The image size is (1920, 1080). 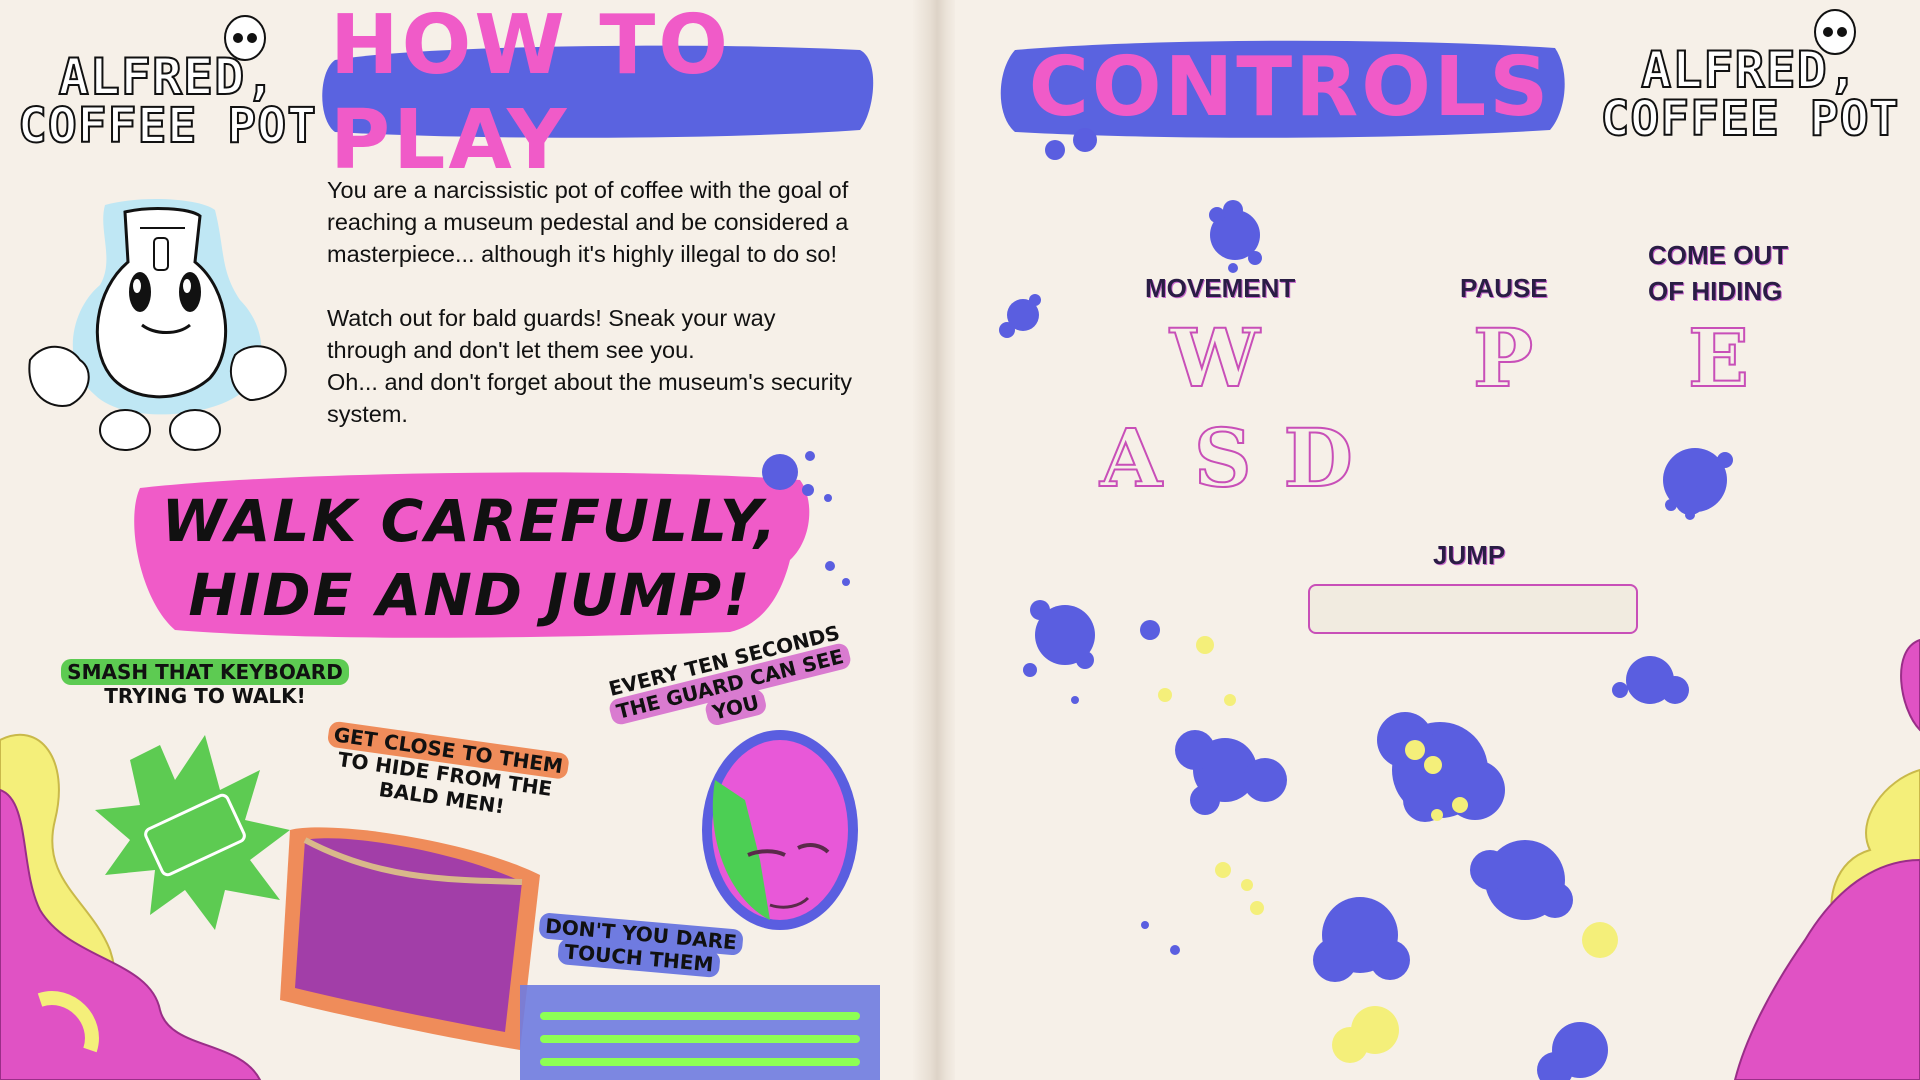 I want to click on game-logo-left: ALFRED, COFFEE POT, so click(x=167, y=101).